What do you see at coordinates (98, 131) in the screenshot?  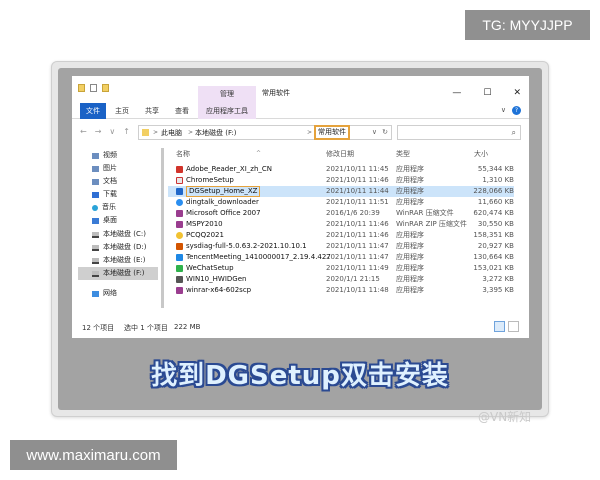 I see `forward-icon: →` at bounding box center [98, 131].